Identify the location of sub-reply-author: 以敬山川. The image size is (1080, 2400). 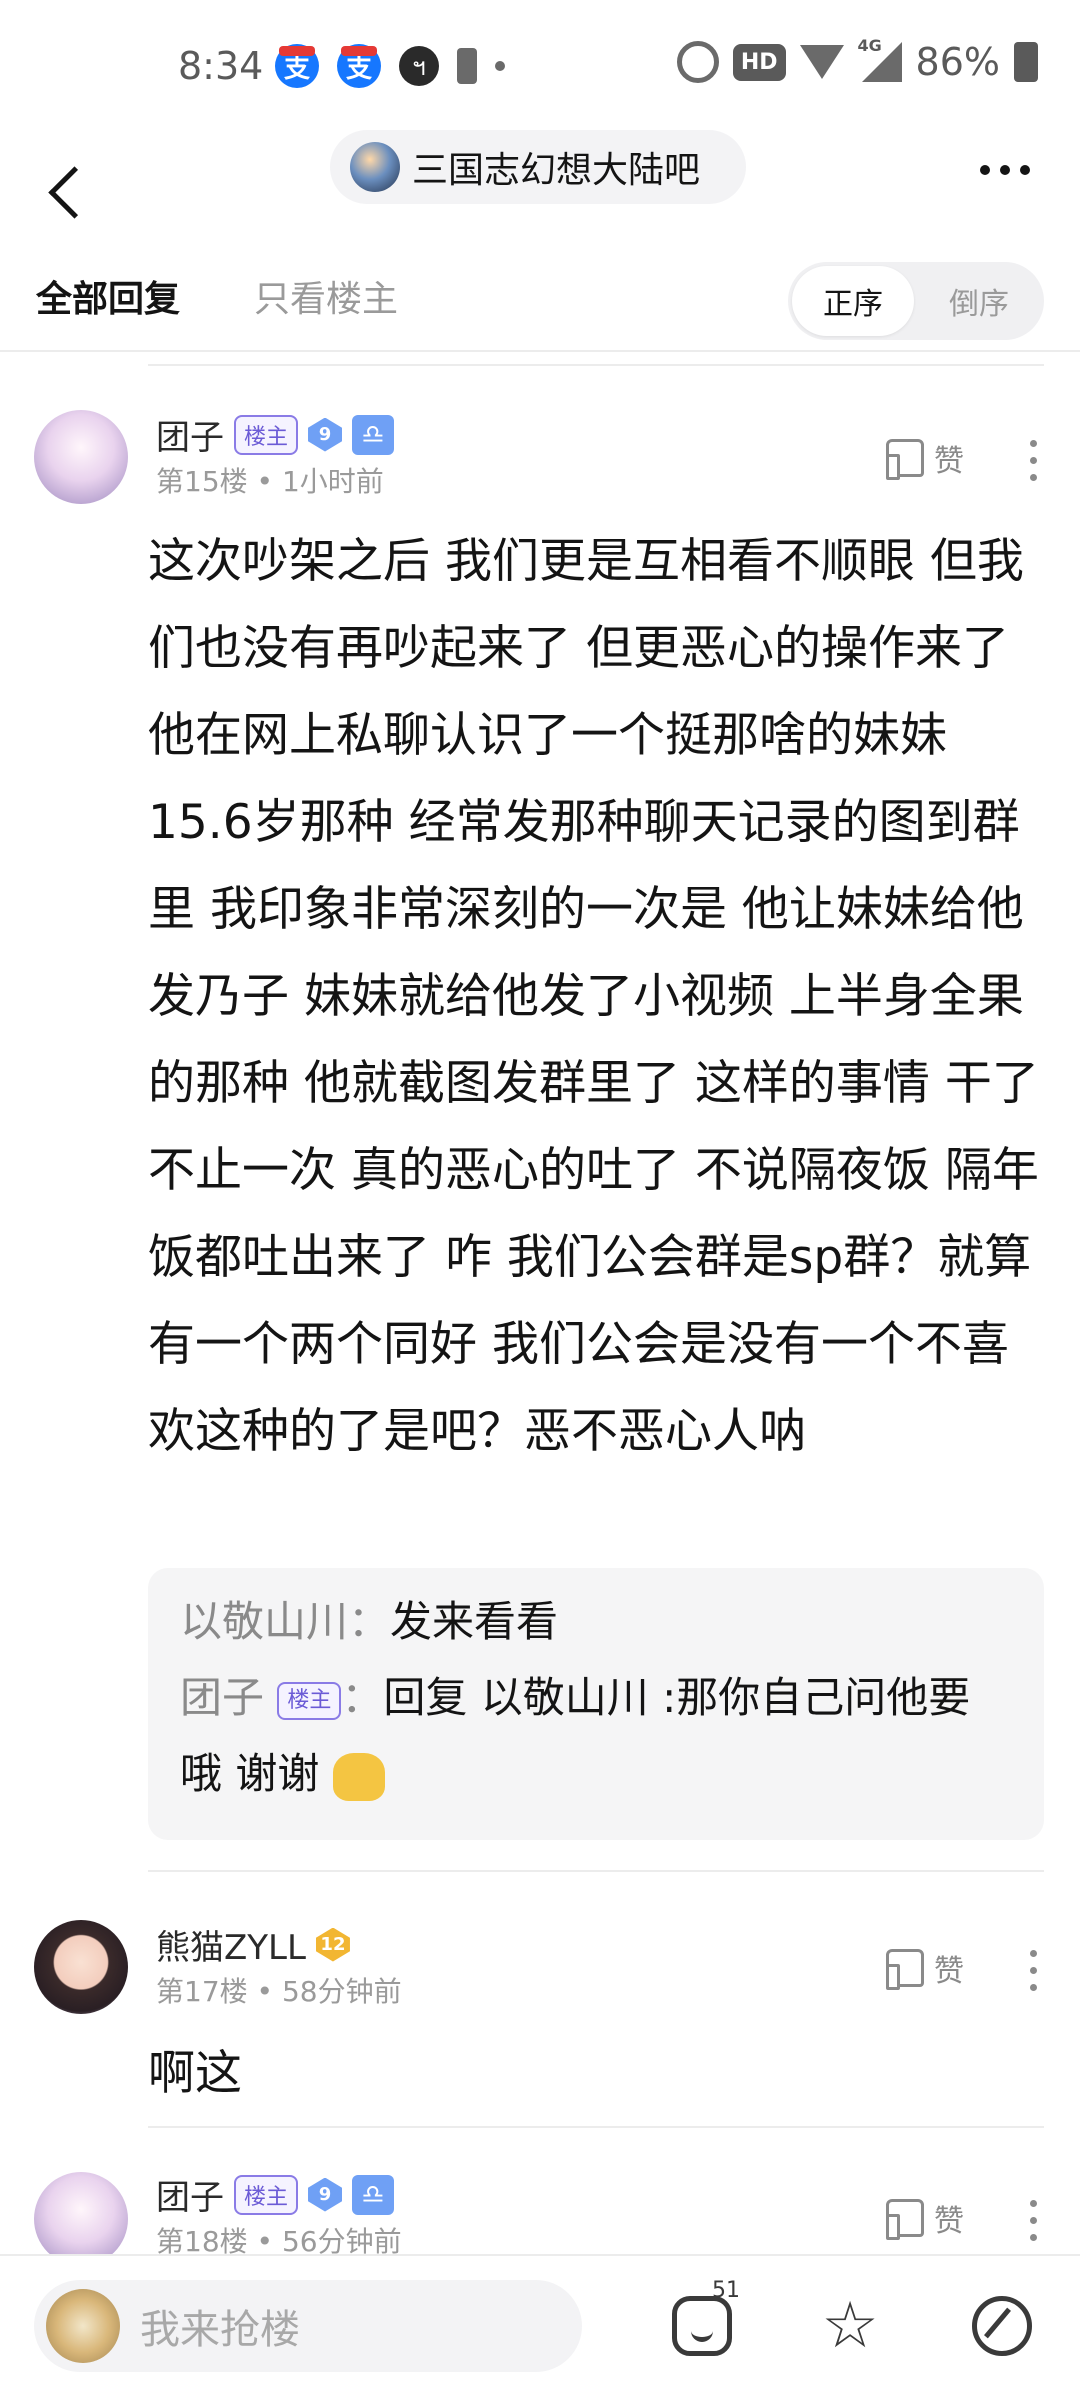
(264, 1621).